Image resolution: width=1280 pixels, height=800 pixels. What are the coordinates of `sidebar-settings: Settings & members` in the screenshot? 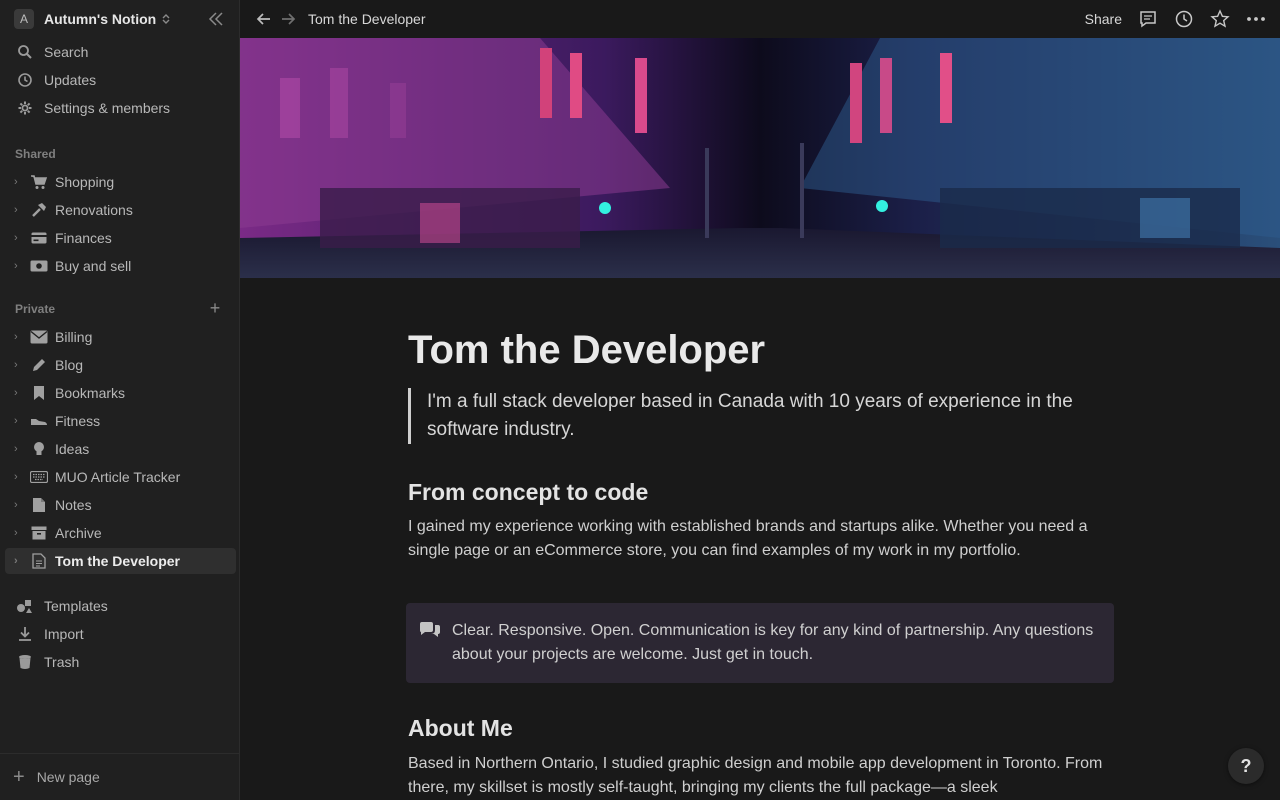 It's located at (122, 108).